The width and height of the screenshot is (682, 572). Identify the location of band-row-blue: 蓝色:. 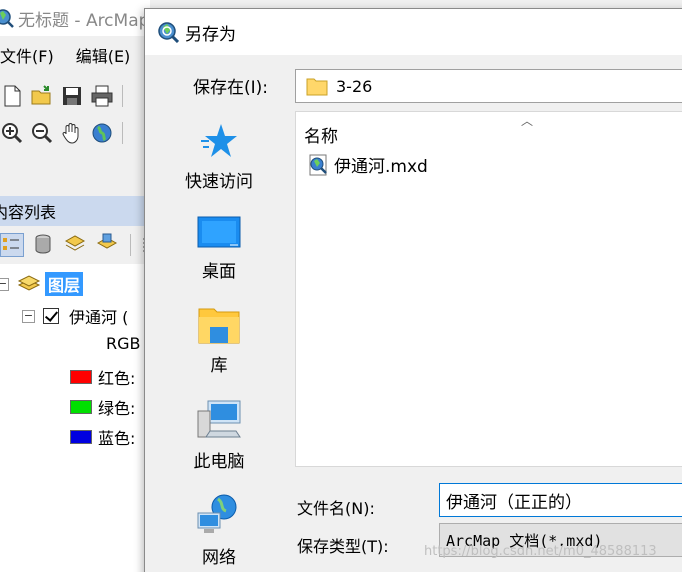
(102, 437).